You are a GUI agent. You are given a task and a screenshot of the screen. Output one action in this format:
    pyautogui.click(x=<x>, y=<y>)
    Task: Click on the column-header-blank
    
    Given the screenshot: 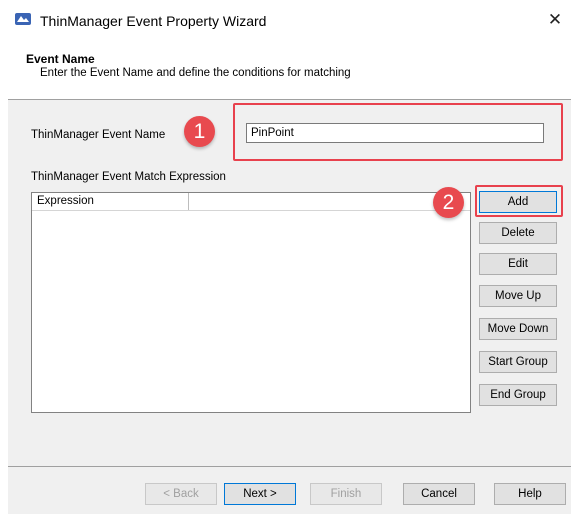 What is the action you would take?
    pyautogui.click(x=329, y=201)
    